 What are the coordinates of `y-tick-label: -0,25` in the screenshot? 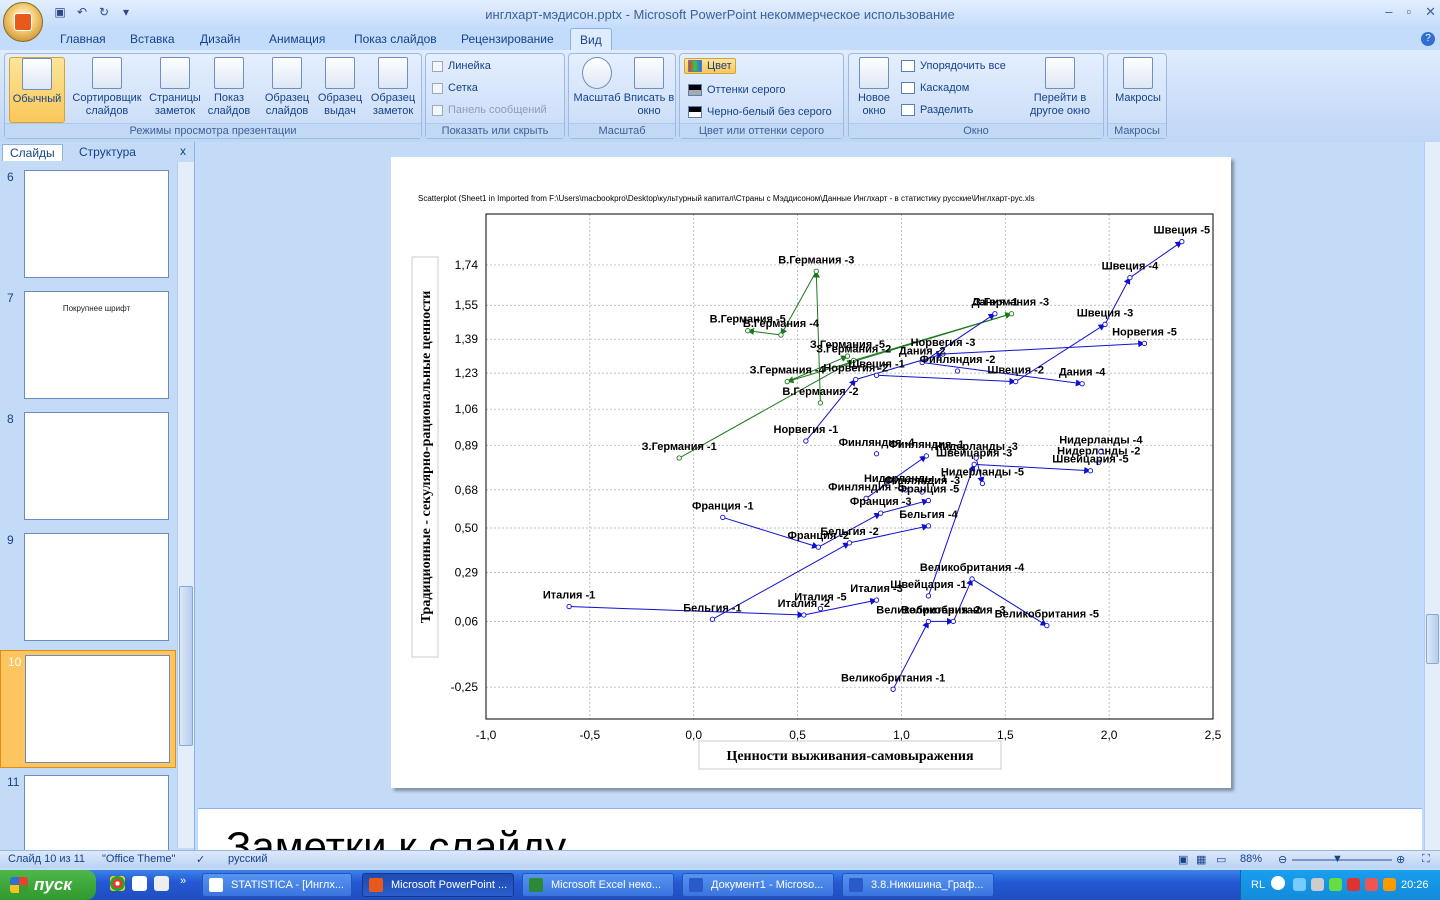 It's located at (465, 687).